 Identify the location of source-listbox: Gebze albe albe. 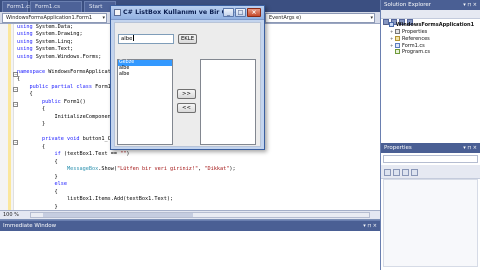
(145, 102).